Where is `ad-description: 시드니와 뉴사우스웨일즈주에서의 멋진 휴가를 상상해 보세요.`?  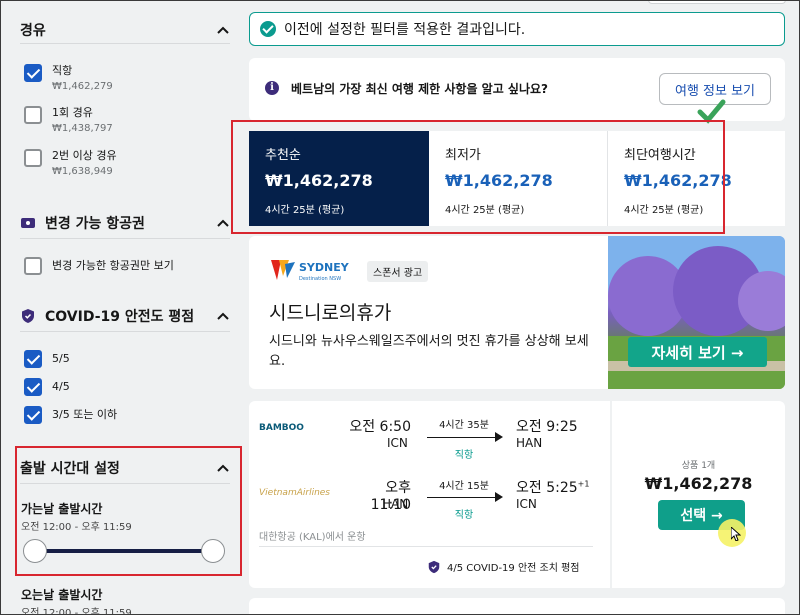 ad-description: 시드니와 뉴사우스웨일즈주에서의 멋진 휴가를 상상해 보세요. is located at coordinates (429, 351).